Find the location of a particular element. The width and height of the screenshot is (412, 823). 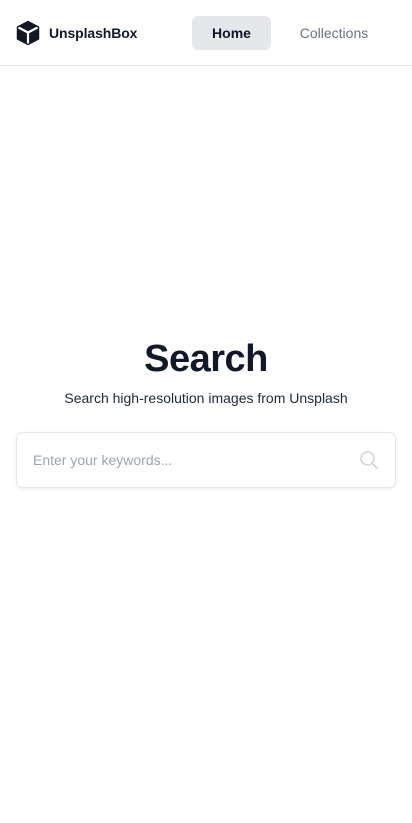

top-navbar: UnsplashBox Home Collections is located at coordinates (206, 33).